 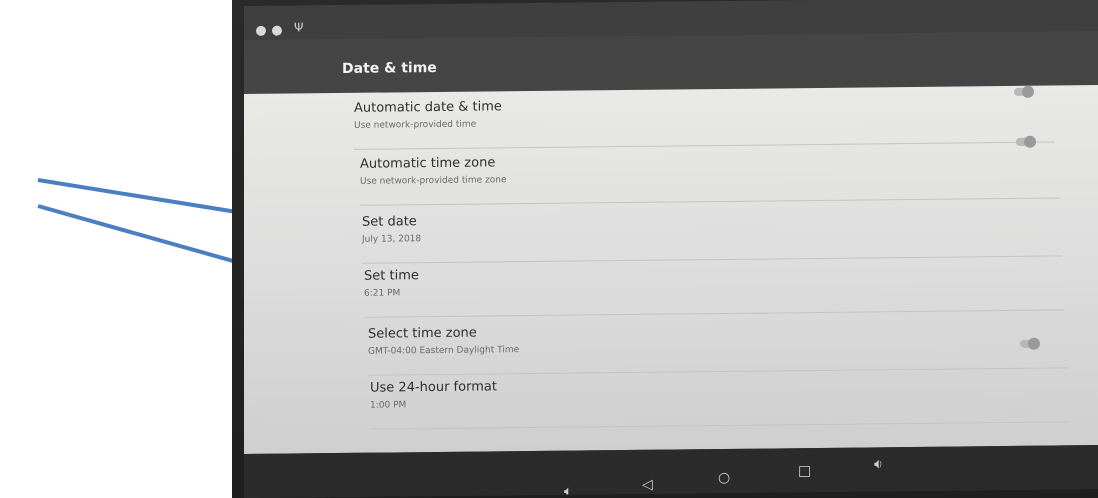 I want to click on navigation-bar: 🔈︎ ◁ ○ □ 🔉︎, so click(x=671, y=471).